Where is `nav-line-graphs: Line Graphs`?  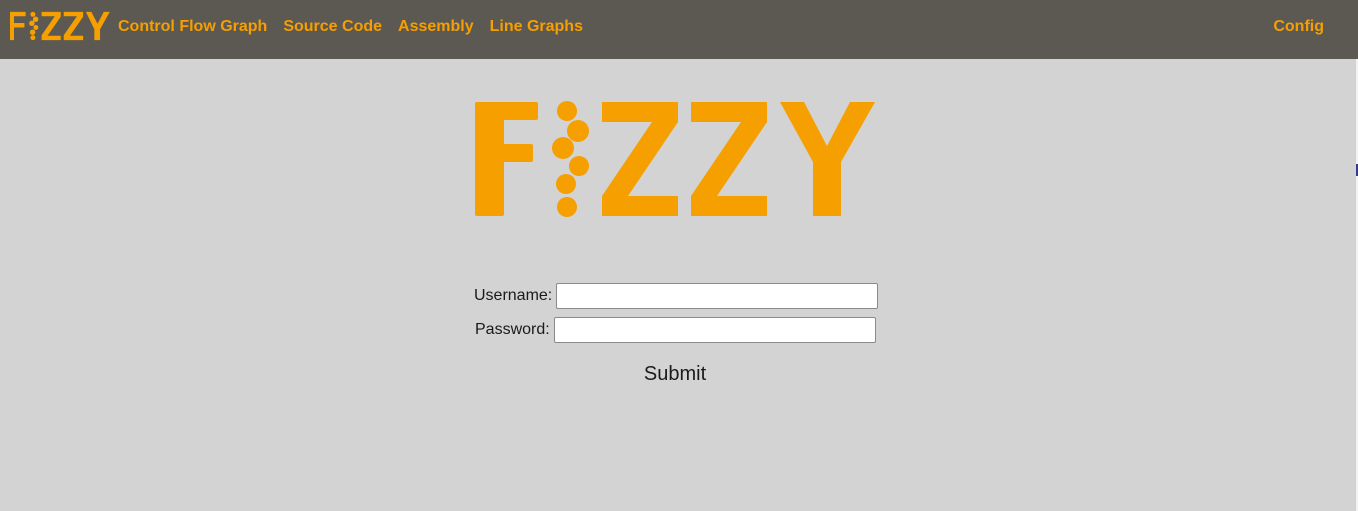
nav-line-graphs: Line Graphs is located at coordinates (536, 27).